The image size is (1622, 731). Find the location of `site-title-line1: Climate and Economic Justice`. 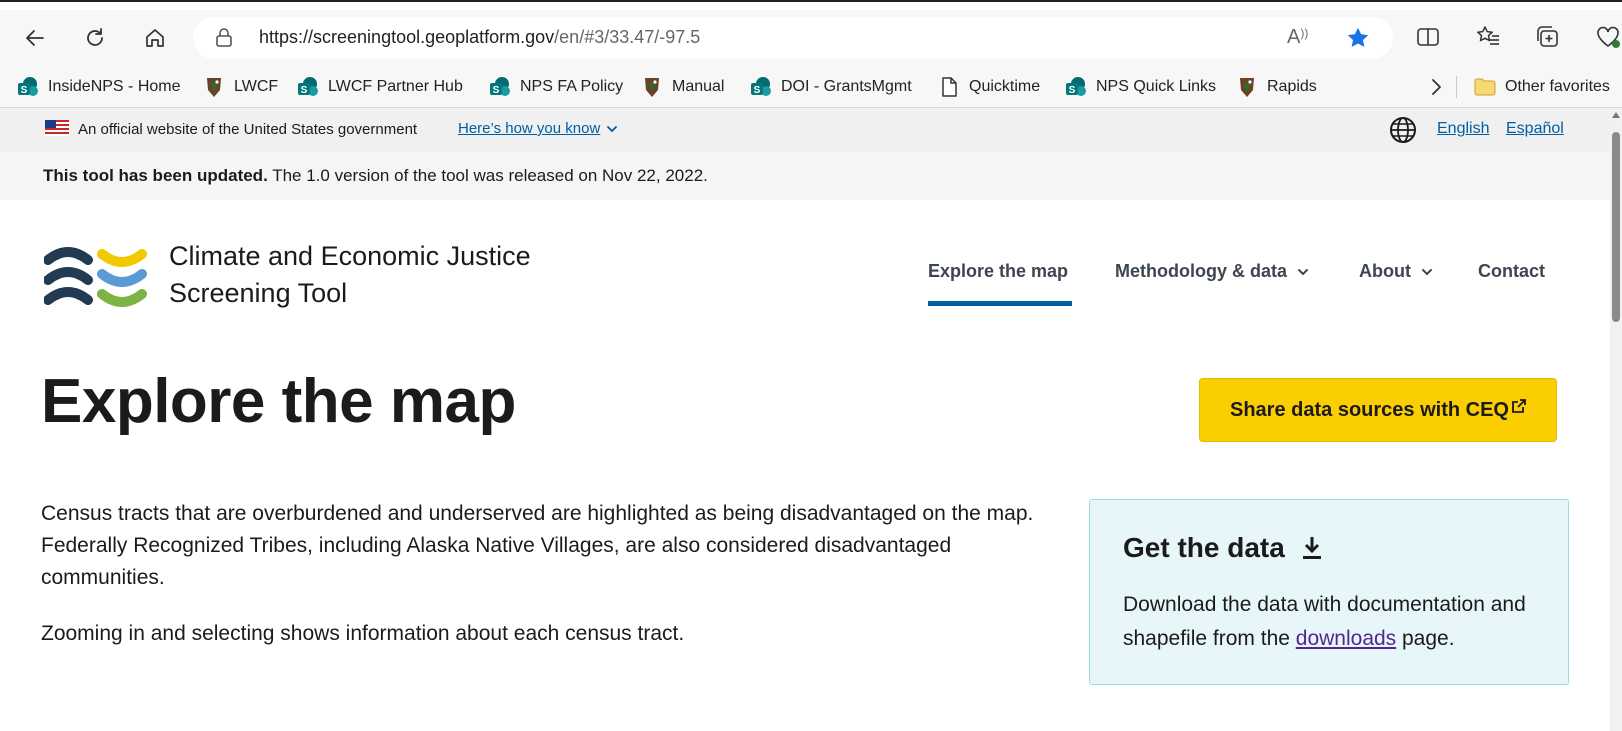

site-title-line1: Climate and Economic Justice is located at coordinates (350, 256).